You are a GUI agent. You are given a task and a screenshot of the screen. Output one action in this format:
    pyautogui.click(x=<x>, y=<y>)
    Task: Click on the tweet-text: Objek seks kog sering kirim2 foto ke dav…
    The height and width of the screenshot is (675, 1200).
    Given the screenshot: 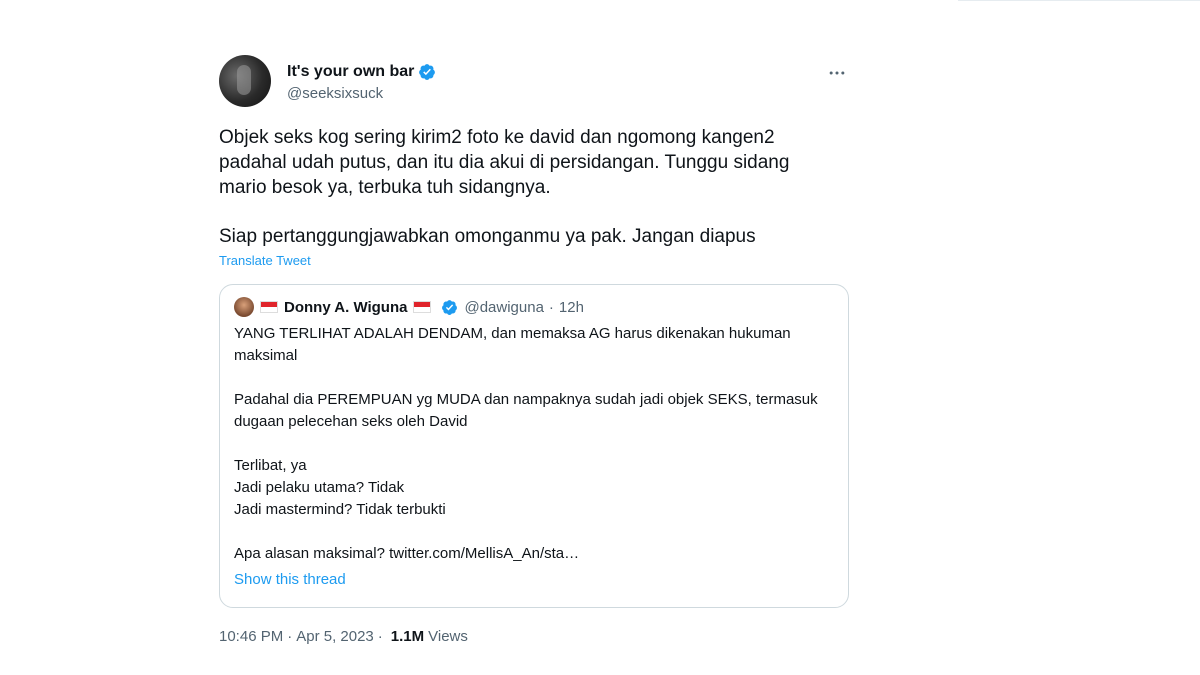 What is the action you would take?
    pyautogui.click(x=529, y=187)
    